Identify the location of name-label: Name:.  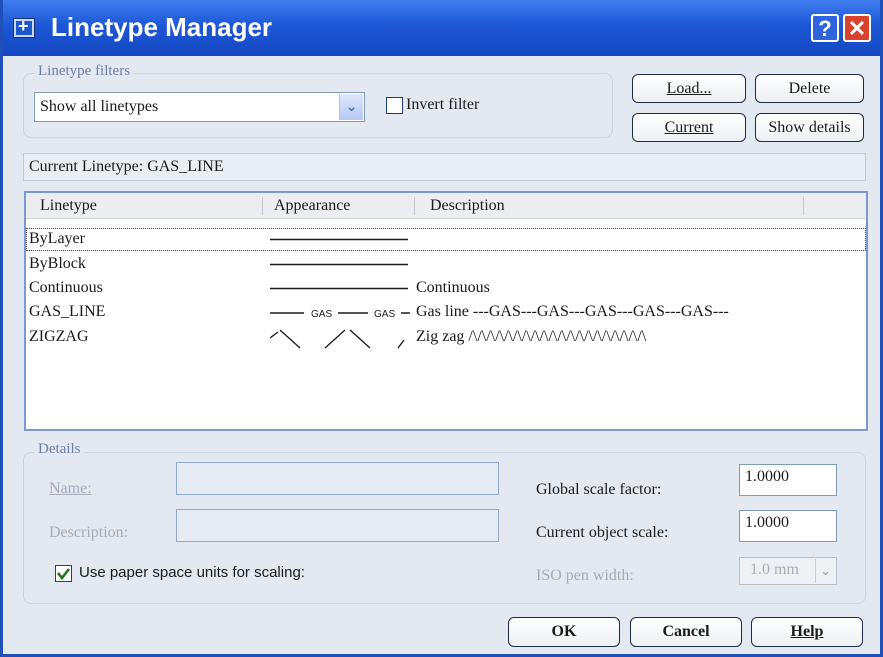
(70, 488).